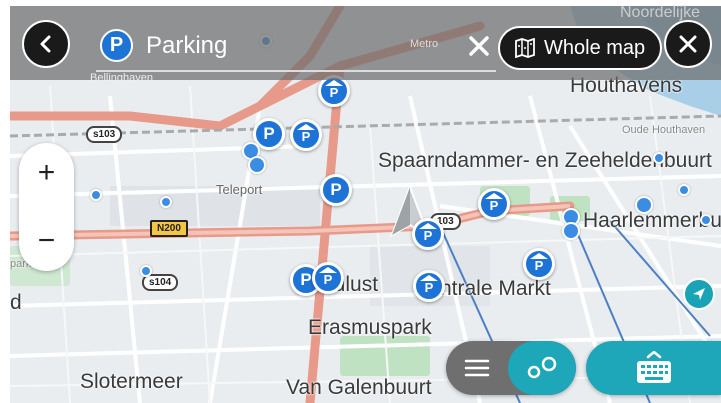 Image resolution: width=721 pixels, height=403 pixels. Describe the element at coordinates (296, 46) in the screenshot. I see `search-input: P Parking` at that location.